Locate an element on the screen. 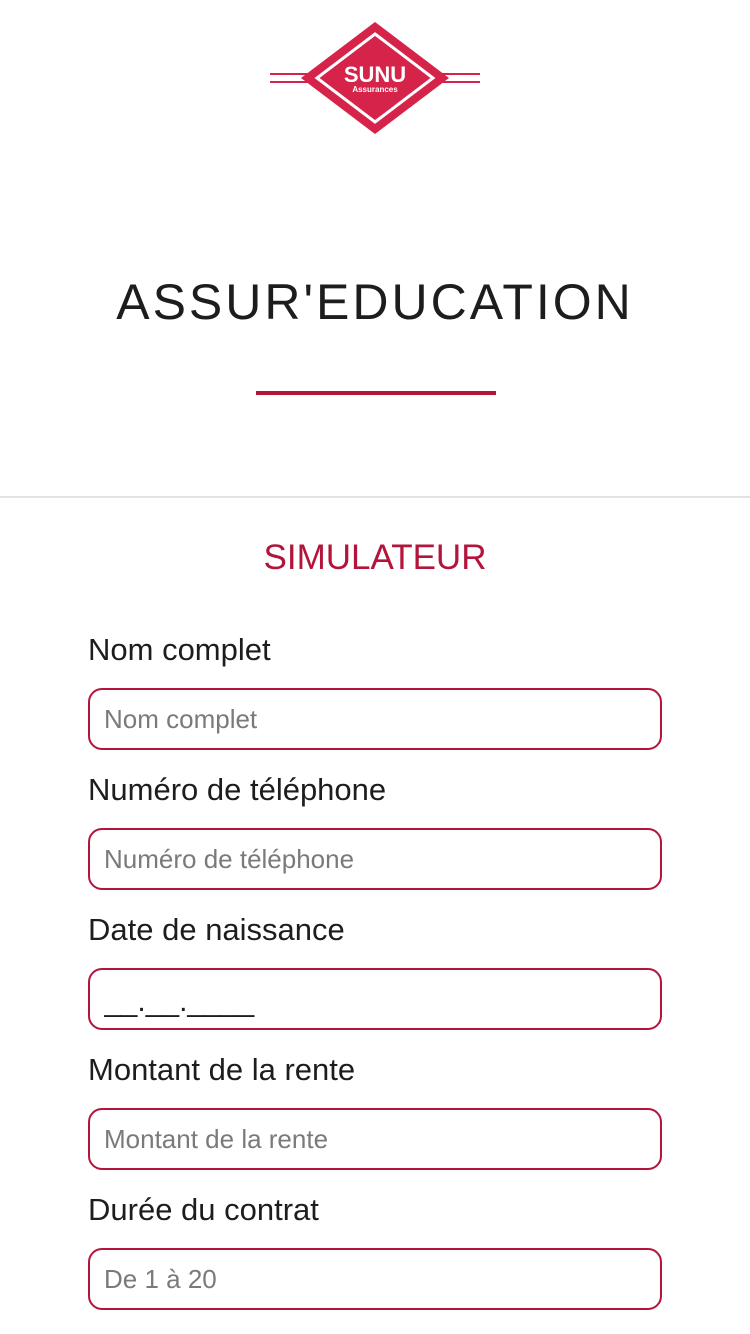 This screenshot has height=1334, width=750. page-title: ASSUR'EDUCATION is located at coordinates (375, 302).